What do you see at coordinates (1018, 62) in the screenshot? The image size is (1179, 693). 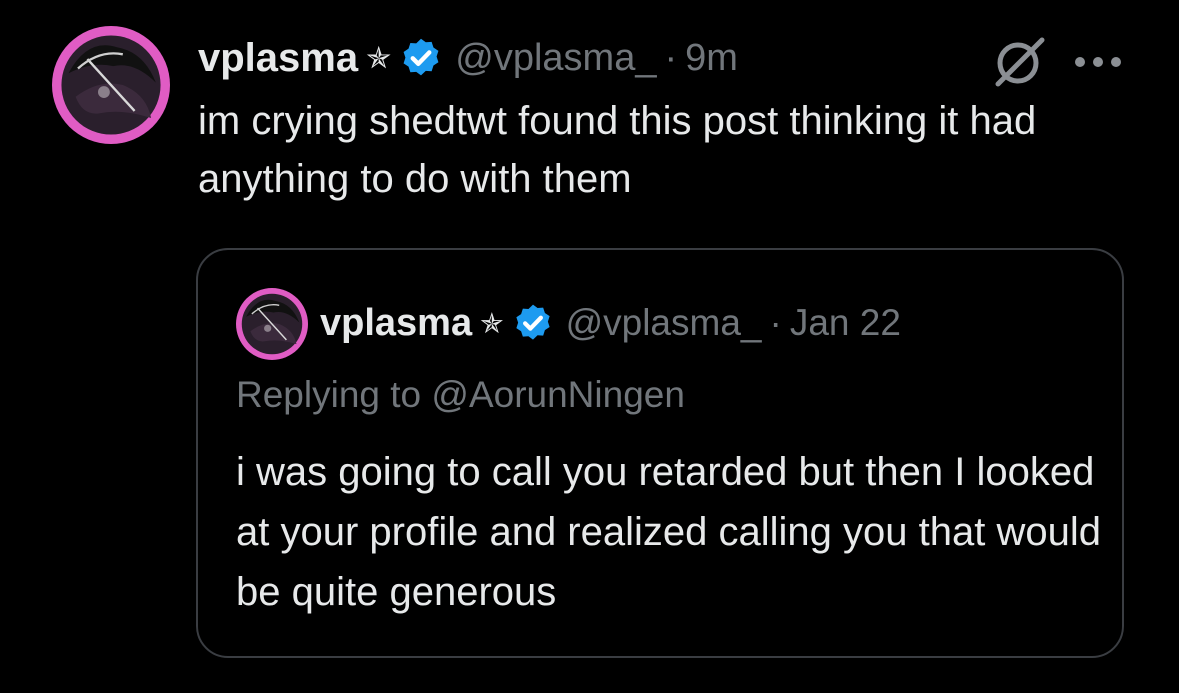 I see `grok-icon` at bounding box center [1018, 62].